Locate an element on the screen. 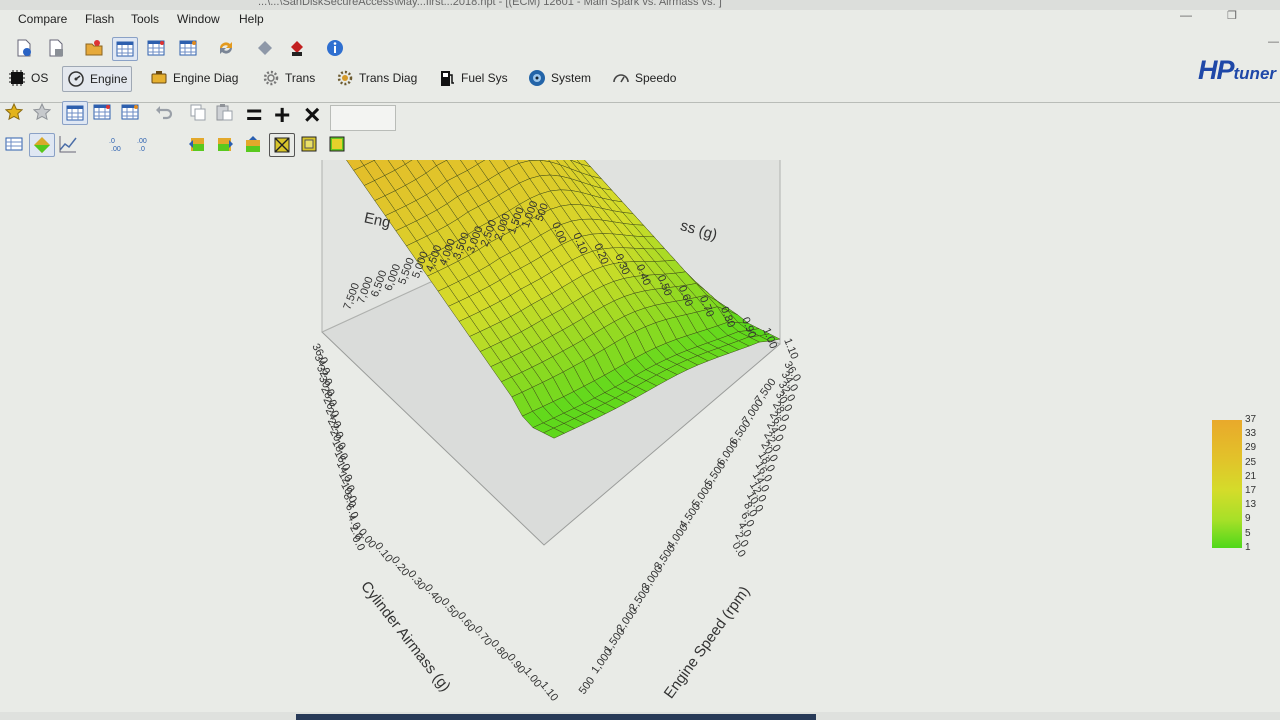  tab-engine: Engine is located at coordinates (97, 79).